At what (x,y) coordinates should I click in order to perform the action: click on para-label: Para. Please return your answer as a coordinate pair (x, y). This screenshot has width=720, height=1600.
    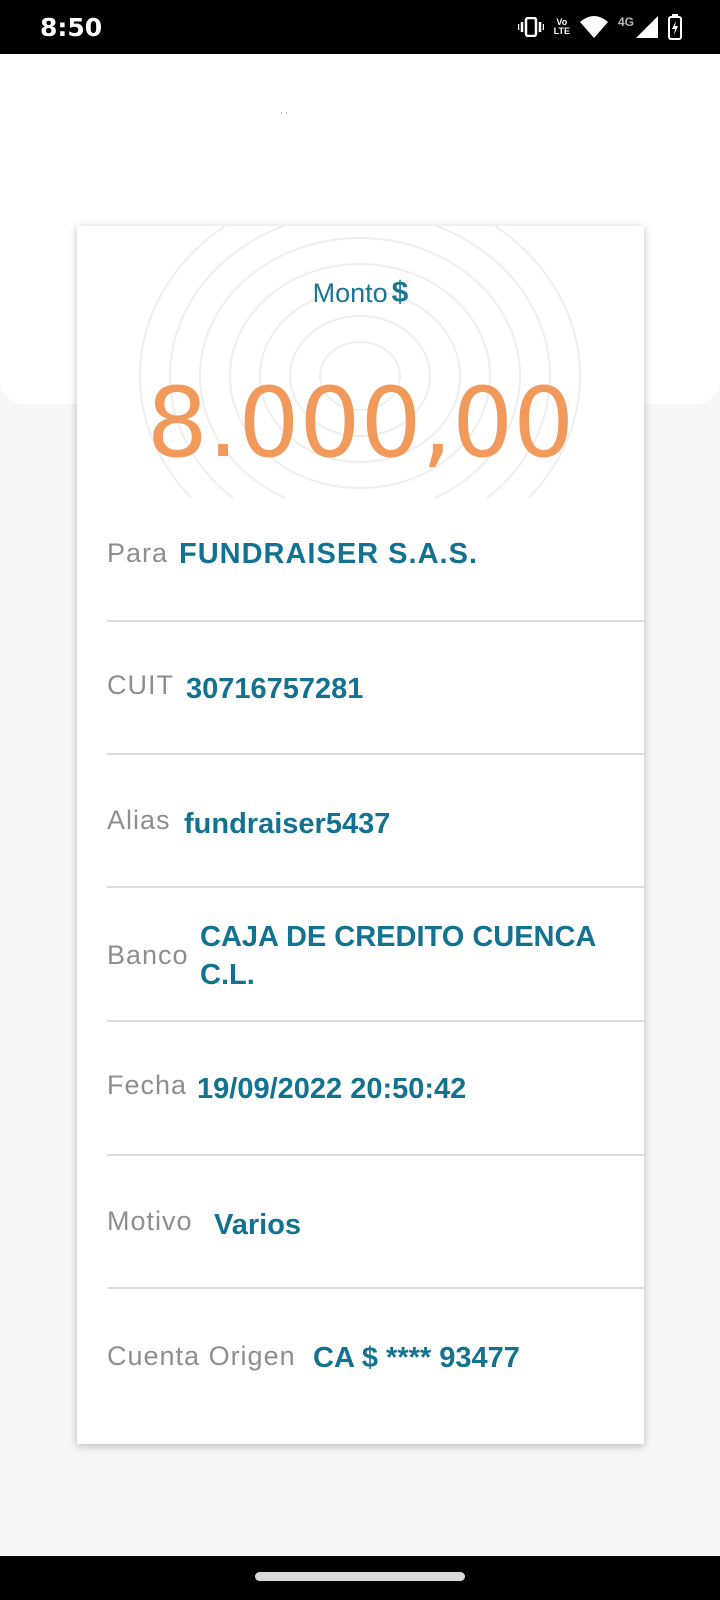
    Looking at the image, I should click on (138, 553).